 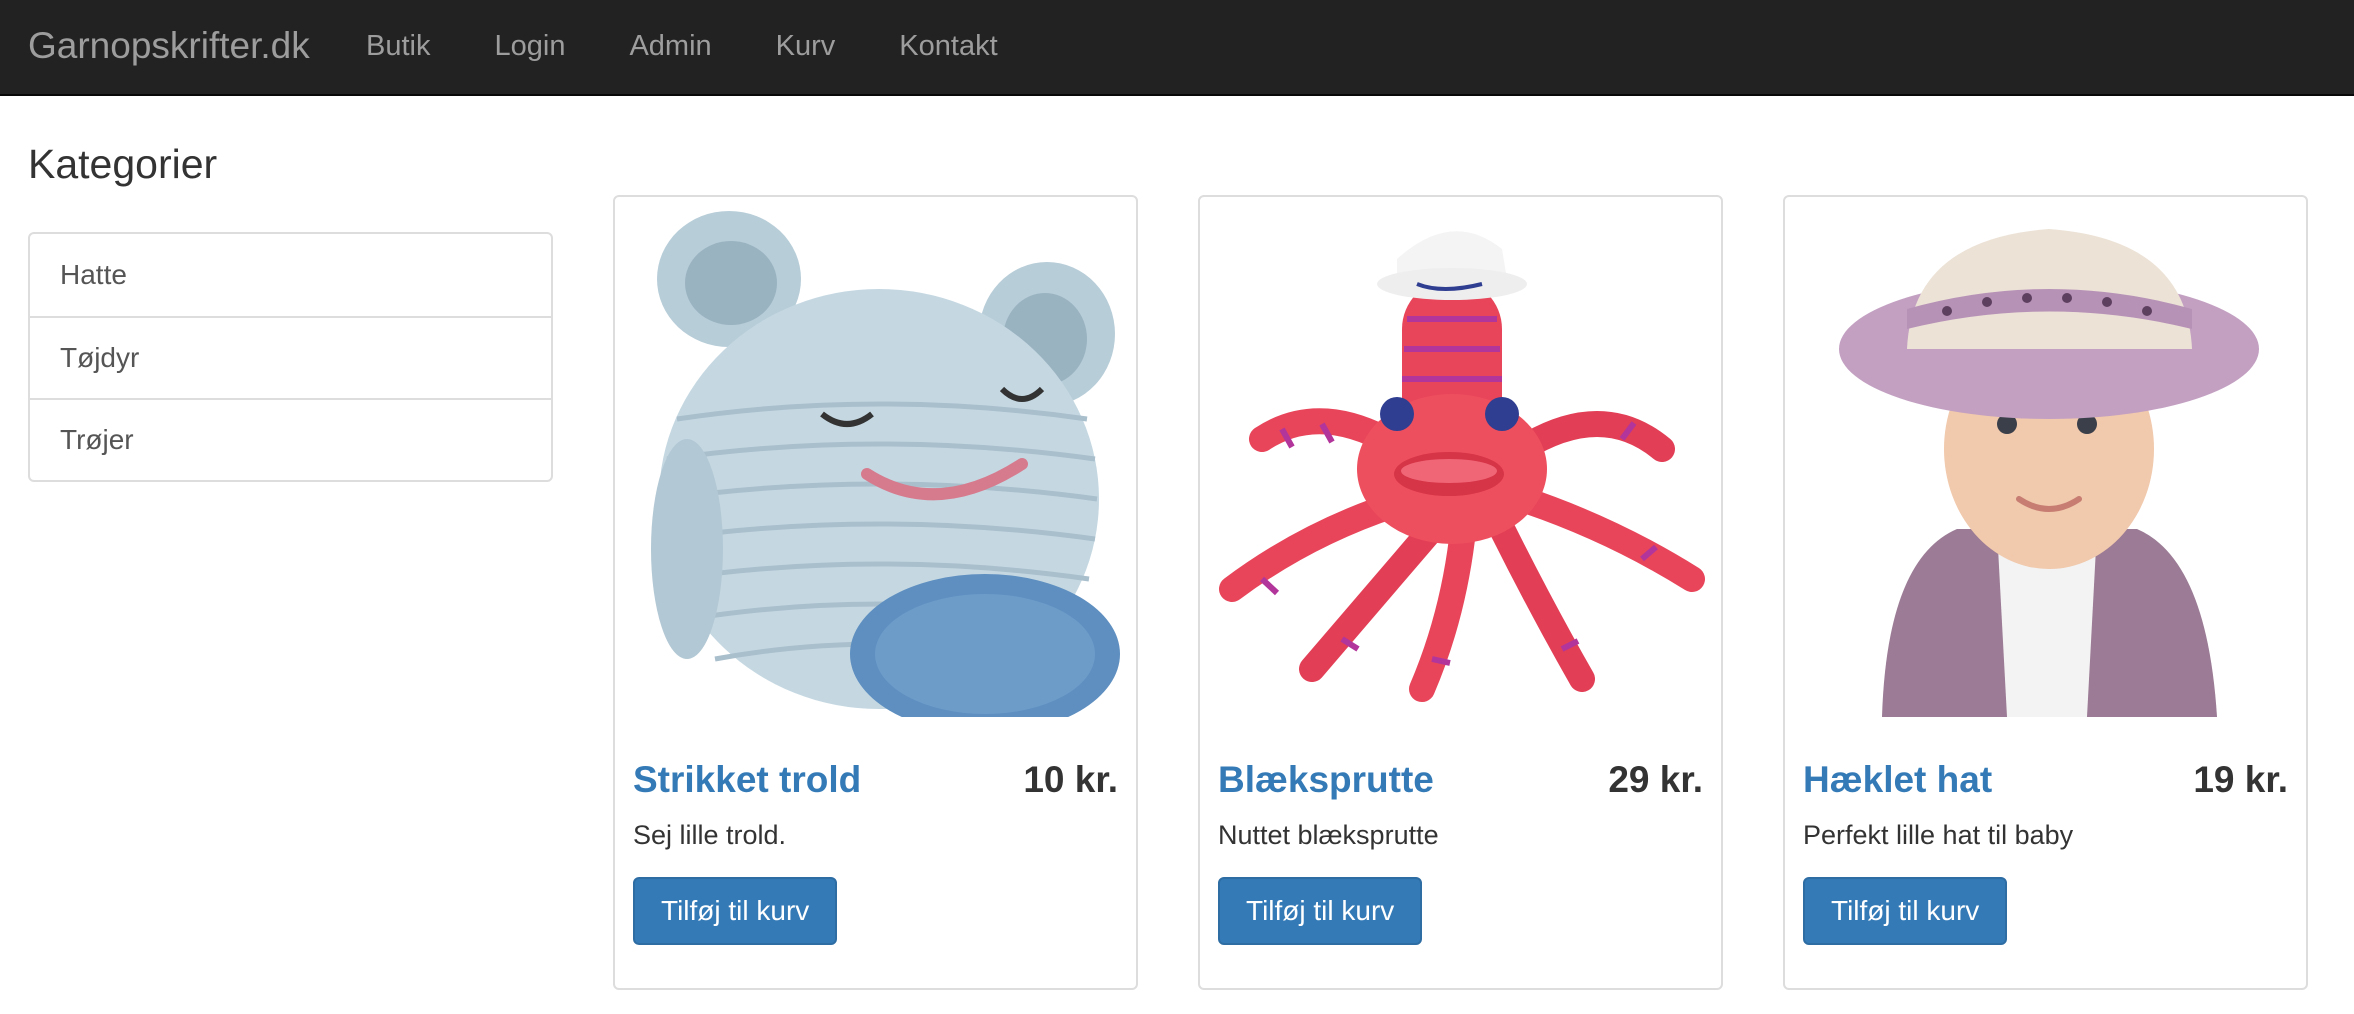 I want to click on product-image-hat, so click(x=2046, y=458).